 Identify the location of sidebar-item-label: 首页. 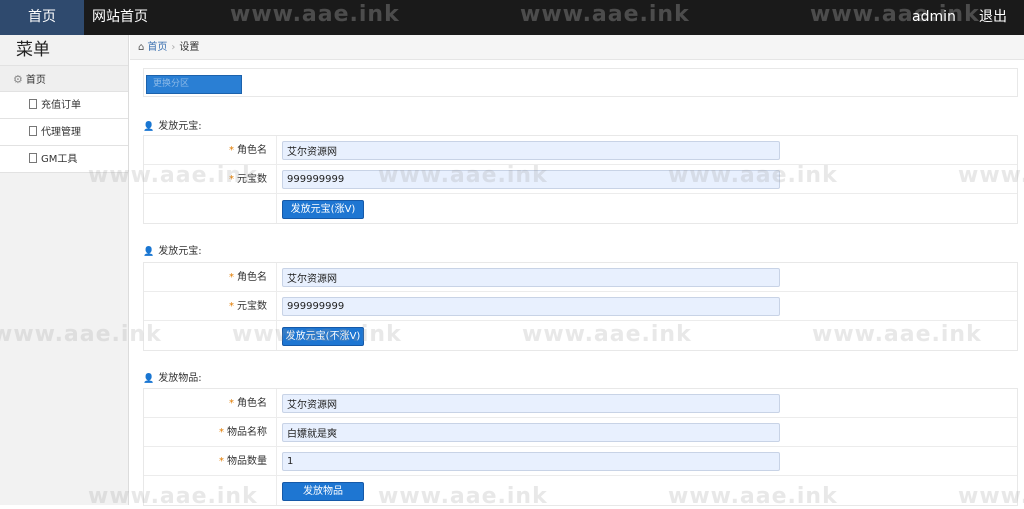
(35, 80).